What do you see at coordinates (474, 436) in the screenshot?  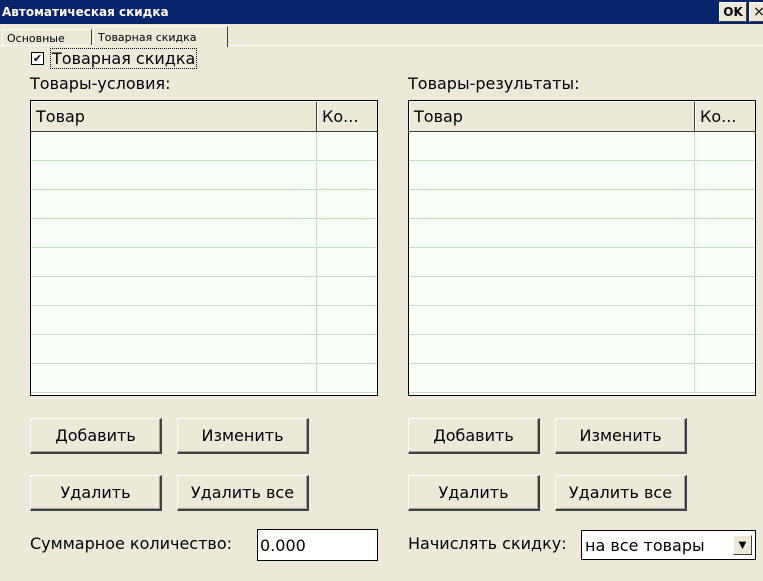 I see `results-add-button: Добавить` at bounding box center [474, 436].